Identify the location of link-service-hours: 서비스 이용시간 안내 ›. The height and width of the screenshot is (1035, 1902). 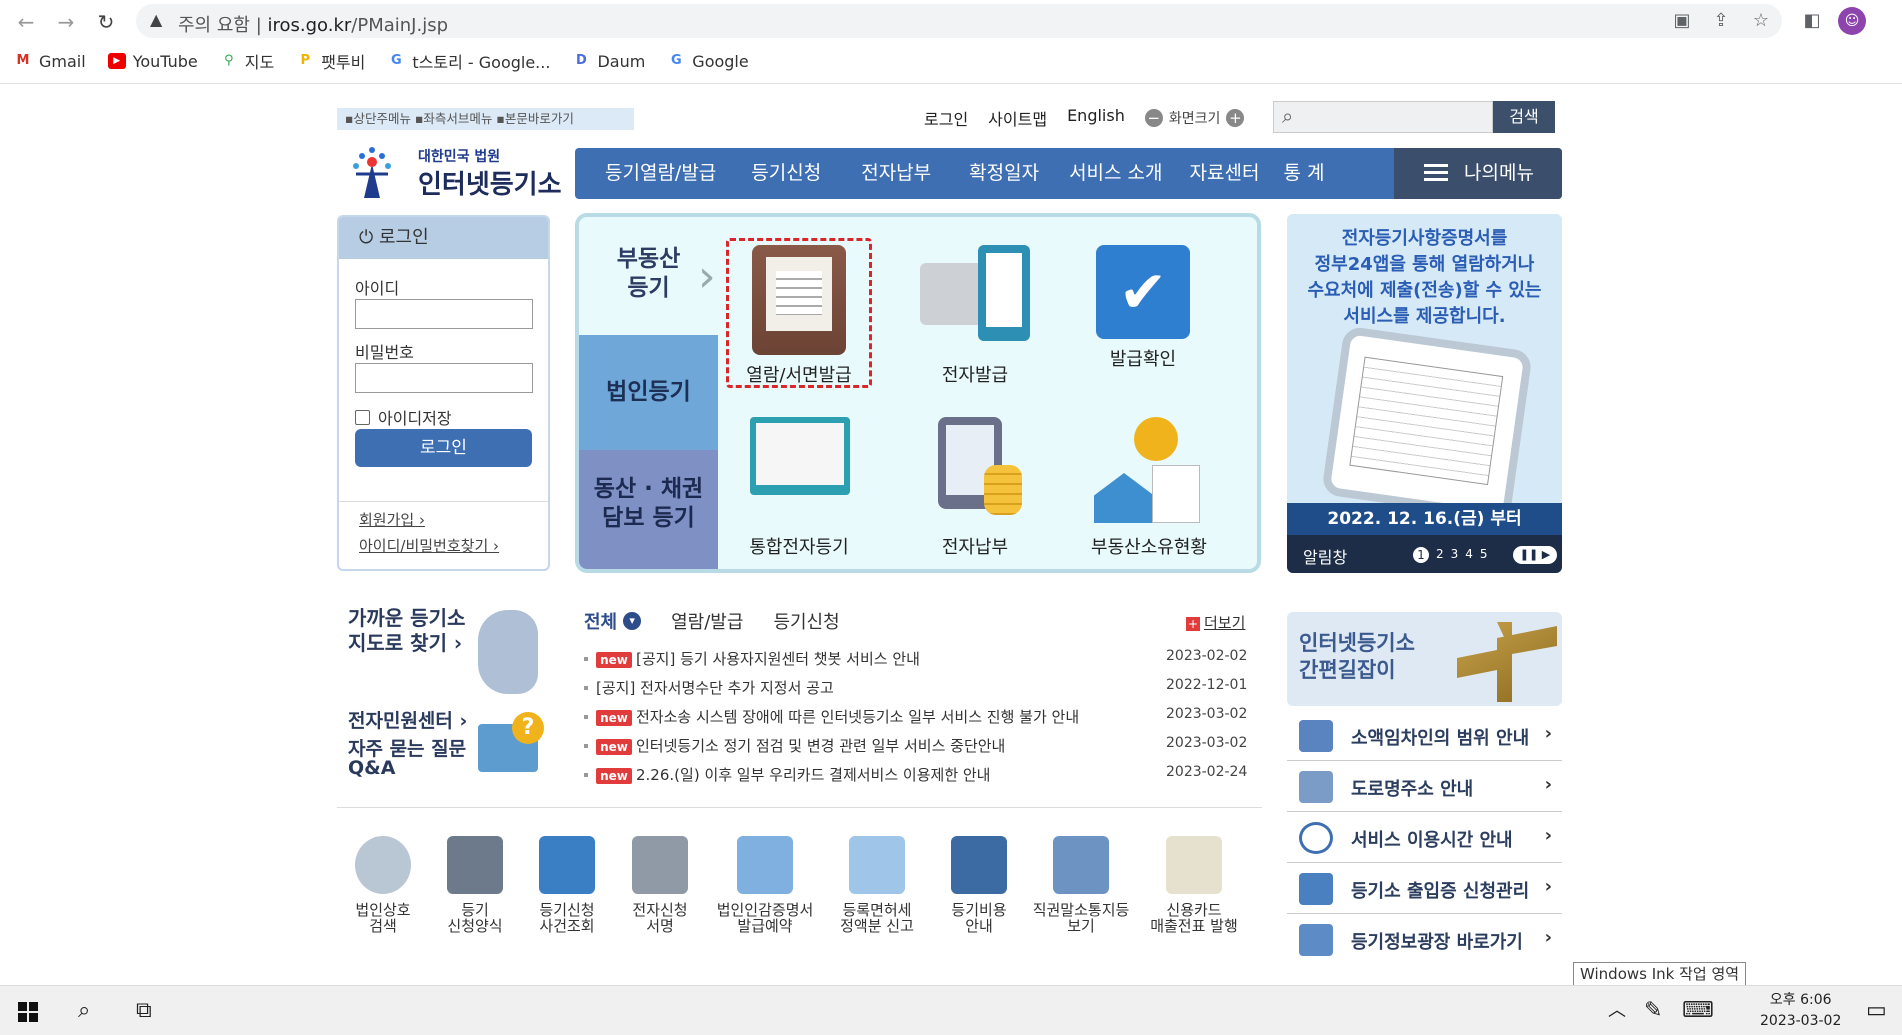
(1424, 837).